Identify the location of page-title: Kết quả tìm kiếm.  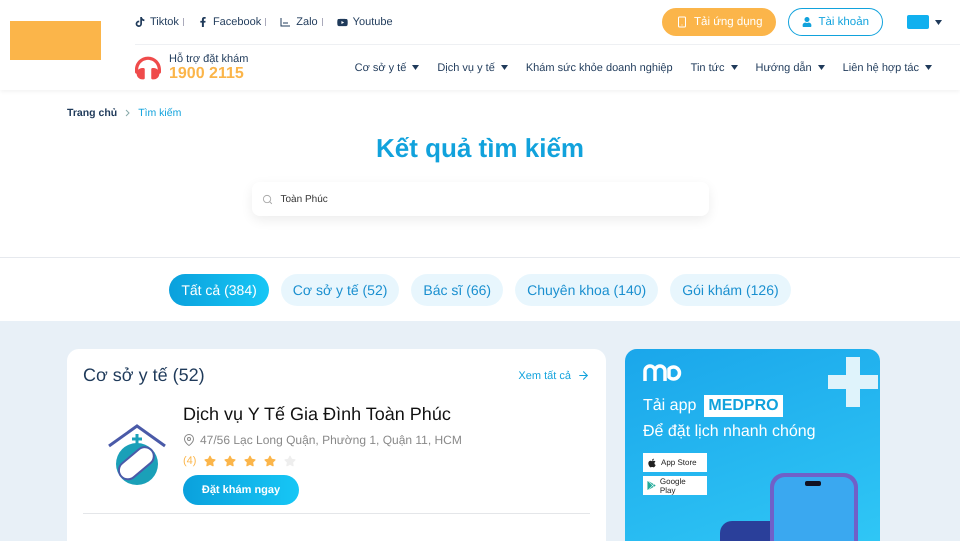
(480, 148).